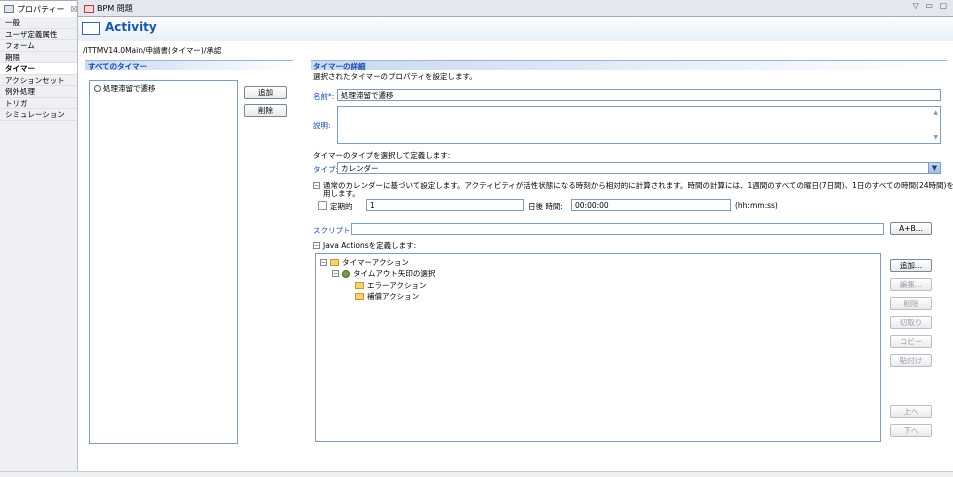 Image resolution: width=953 pixels, height=477 pixels. I want to click on all-timers-section-header: すべてのタイマー, so click(189, 65).